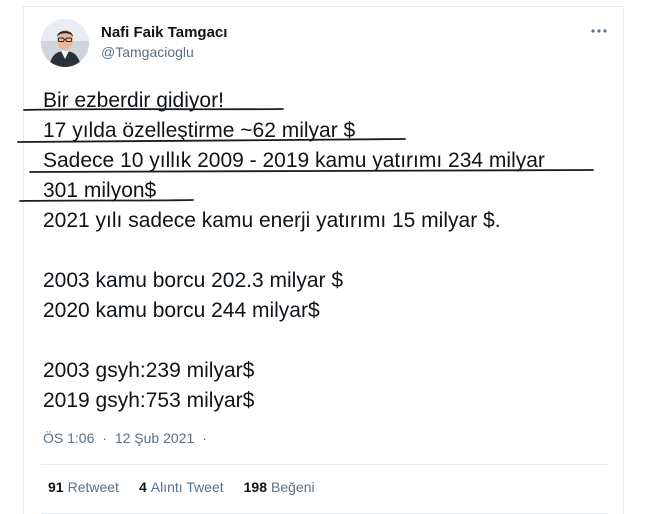 Image resolution: width=648 pixels, height=514 pixels. What do you see at coordinates (193, 280) in the screenshot?
I see `tweet-line: 2003 kamu borcu 202.3 milyar $` at bounding box center [193, 280].